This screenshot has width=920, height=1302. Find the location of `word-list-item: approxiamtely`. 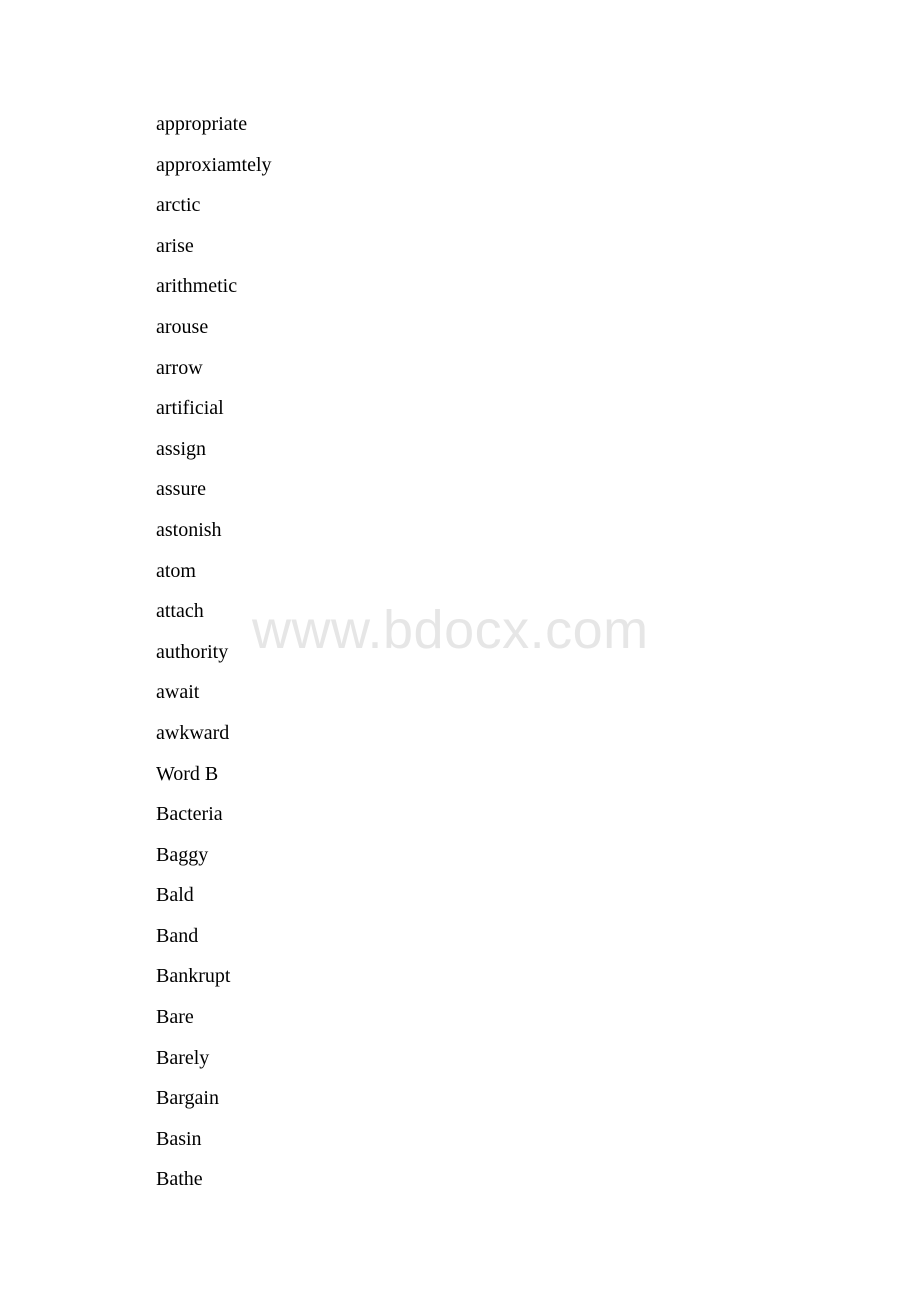

word-list-item: approxiamtely is located at coordinates (214, 164).